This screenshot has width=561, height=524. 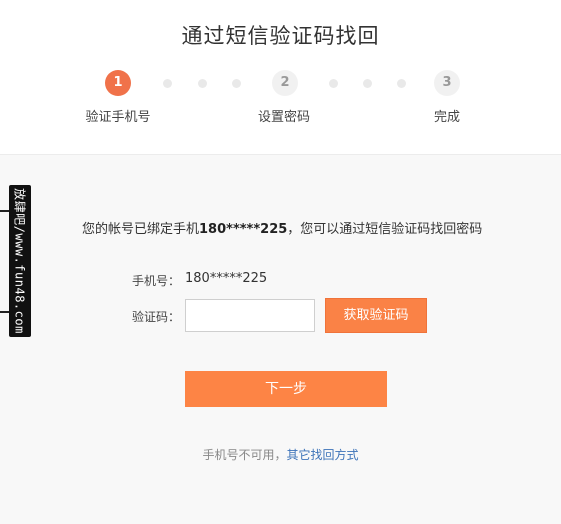 I want to click on step-3-indicator: 3, so click(x=447, y=83).